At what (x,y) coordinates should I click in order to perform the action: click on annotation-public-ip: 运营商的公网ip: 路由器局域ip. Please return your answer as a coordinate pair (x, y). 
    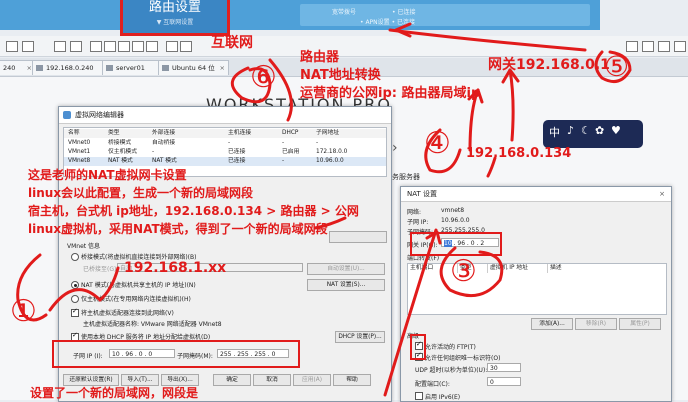
    Looking at the image, I should click on (390, 93).